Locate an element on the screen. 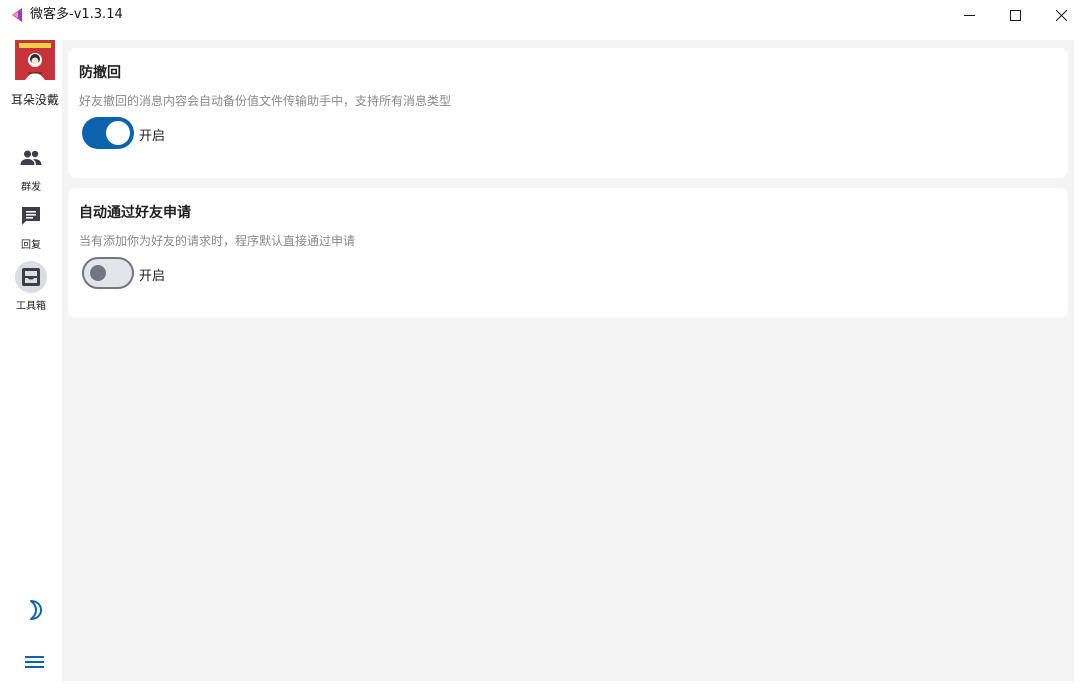 This screenshot has width=1084, height=691. maximize-icon is located at coordinates (1015, 15).